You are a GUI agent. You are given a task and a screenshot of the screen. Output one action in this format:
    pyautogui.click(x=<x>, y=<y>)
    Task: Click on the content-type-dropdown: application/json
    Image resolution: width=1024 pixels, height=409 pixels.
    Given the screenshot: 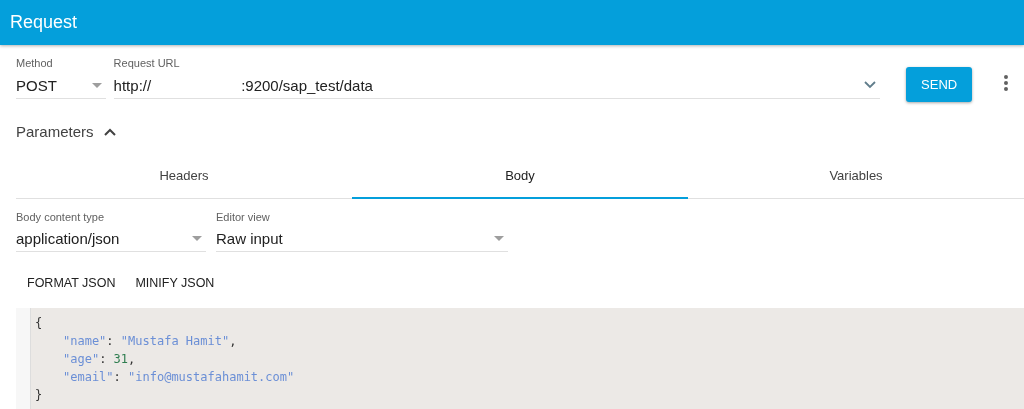 What is the action you would take?
    pyautogui.click(x=111, y=239)
    